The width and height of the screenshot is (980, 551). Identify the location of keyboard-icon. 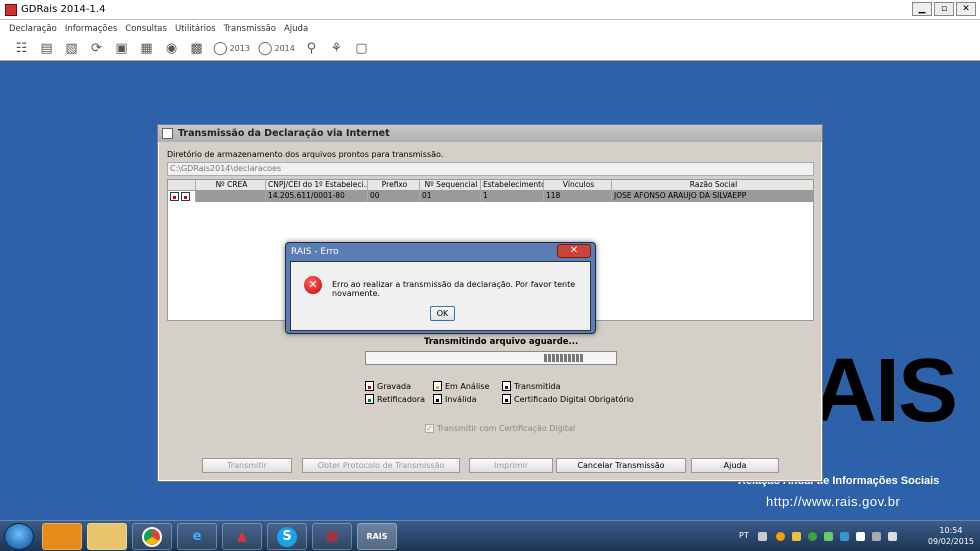
(762, 536).